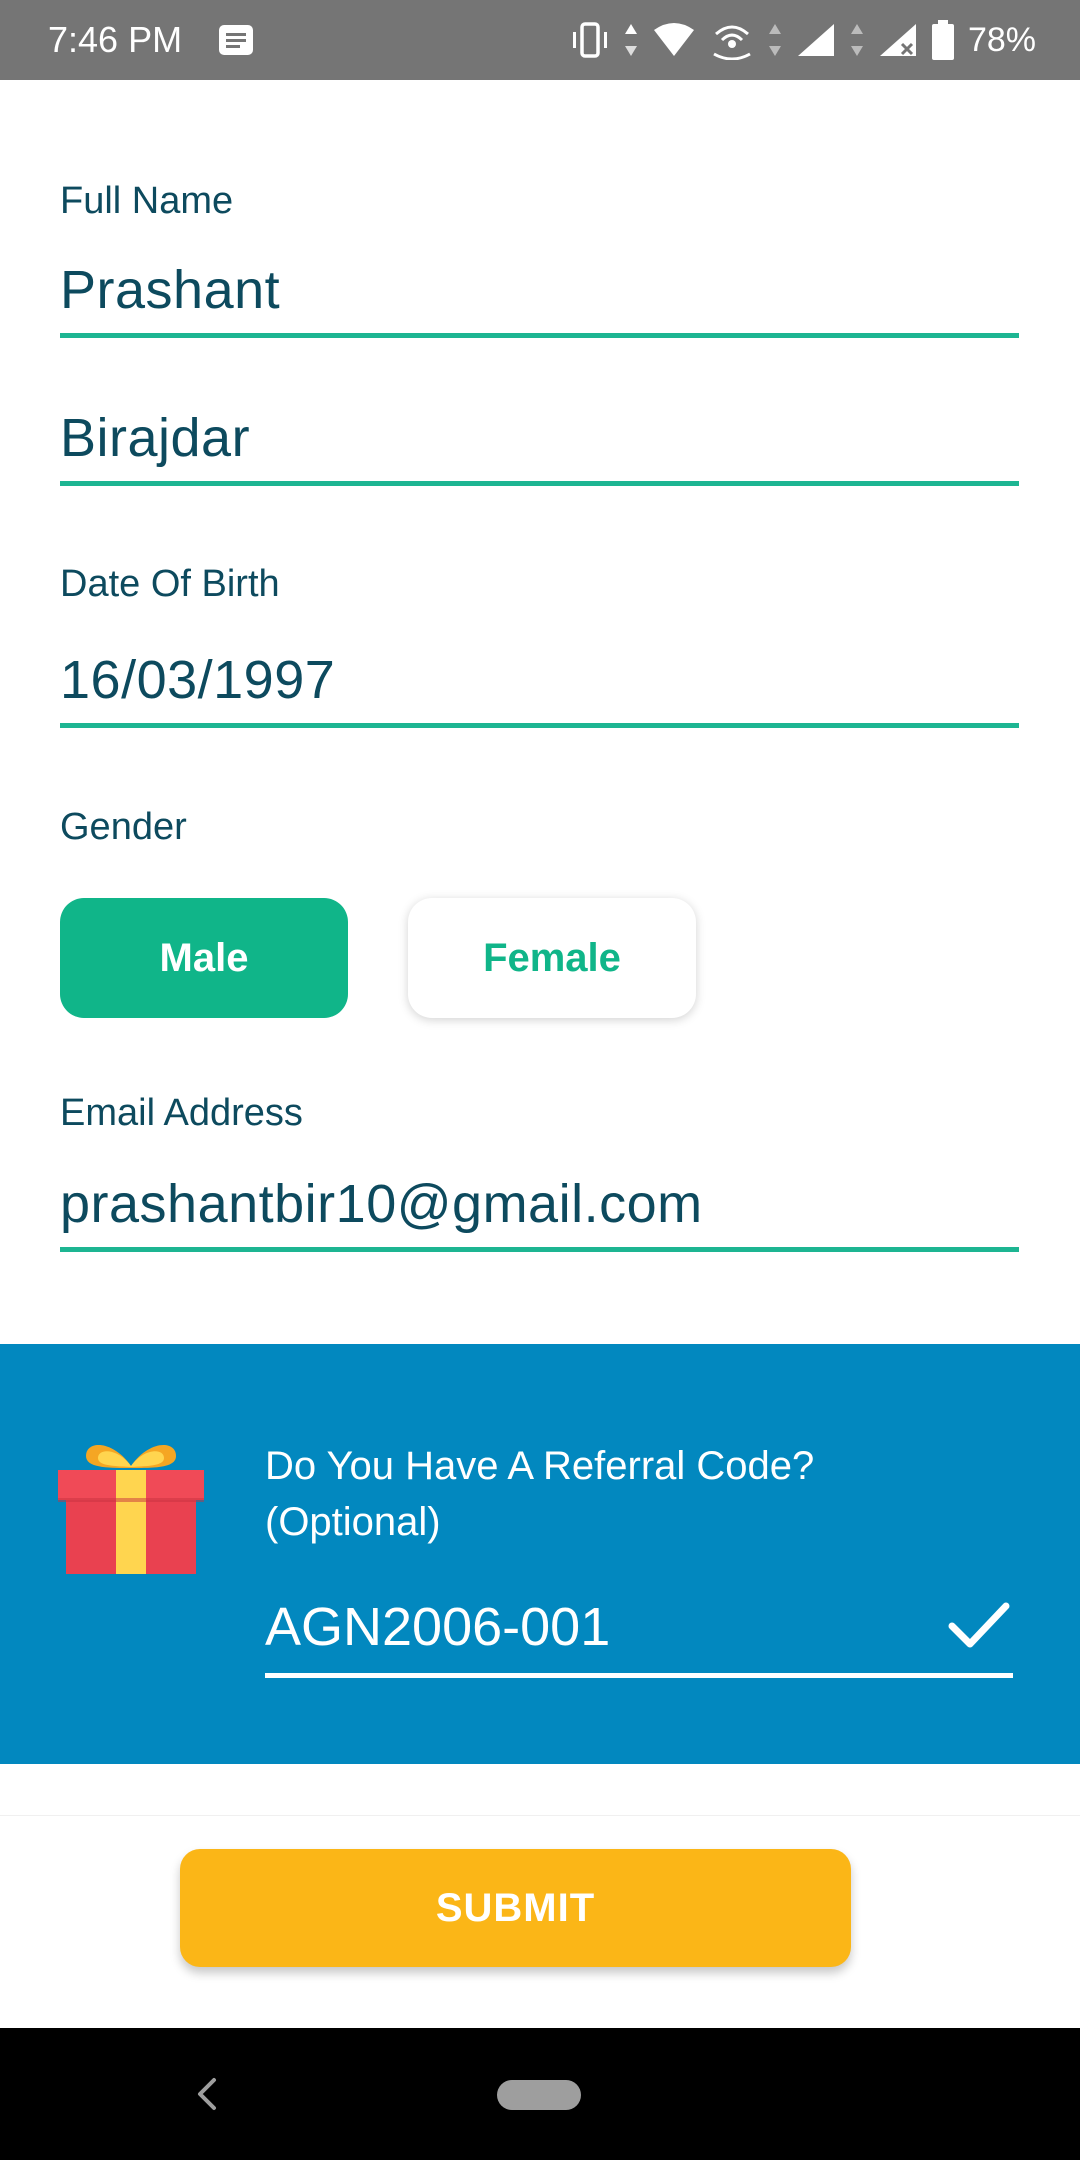 This screenshot has height=2160, width=1080. What do you see at coordinates (204, 958) in the screenshot?
I see `gender-male-button: Male` at bounding box center [204, 958].